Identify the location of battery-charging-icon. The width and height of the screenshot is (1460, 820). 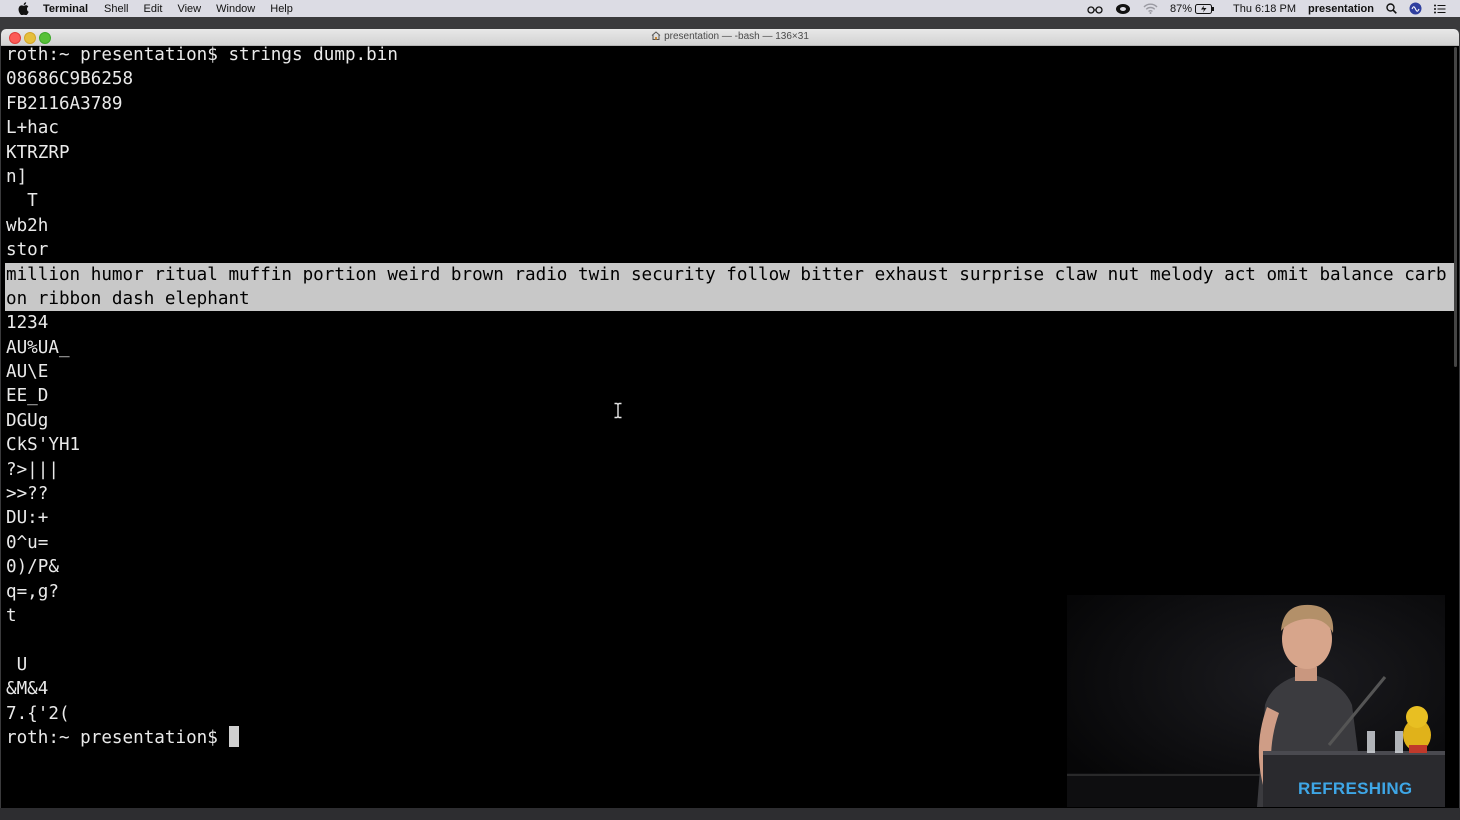
(1205, 8).